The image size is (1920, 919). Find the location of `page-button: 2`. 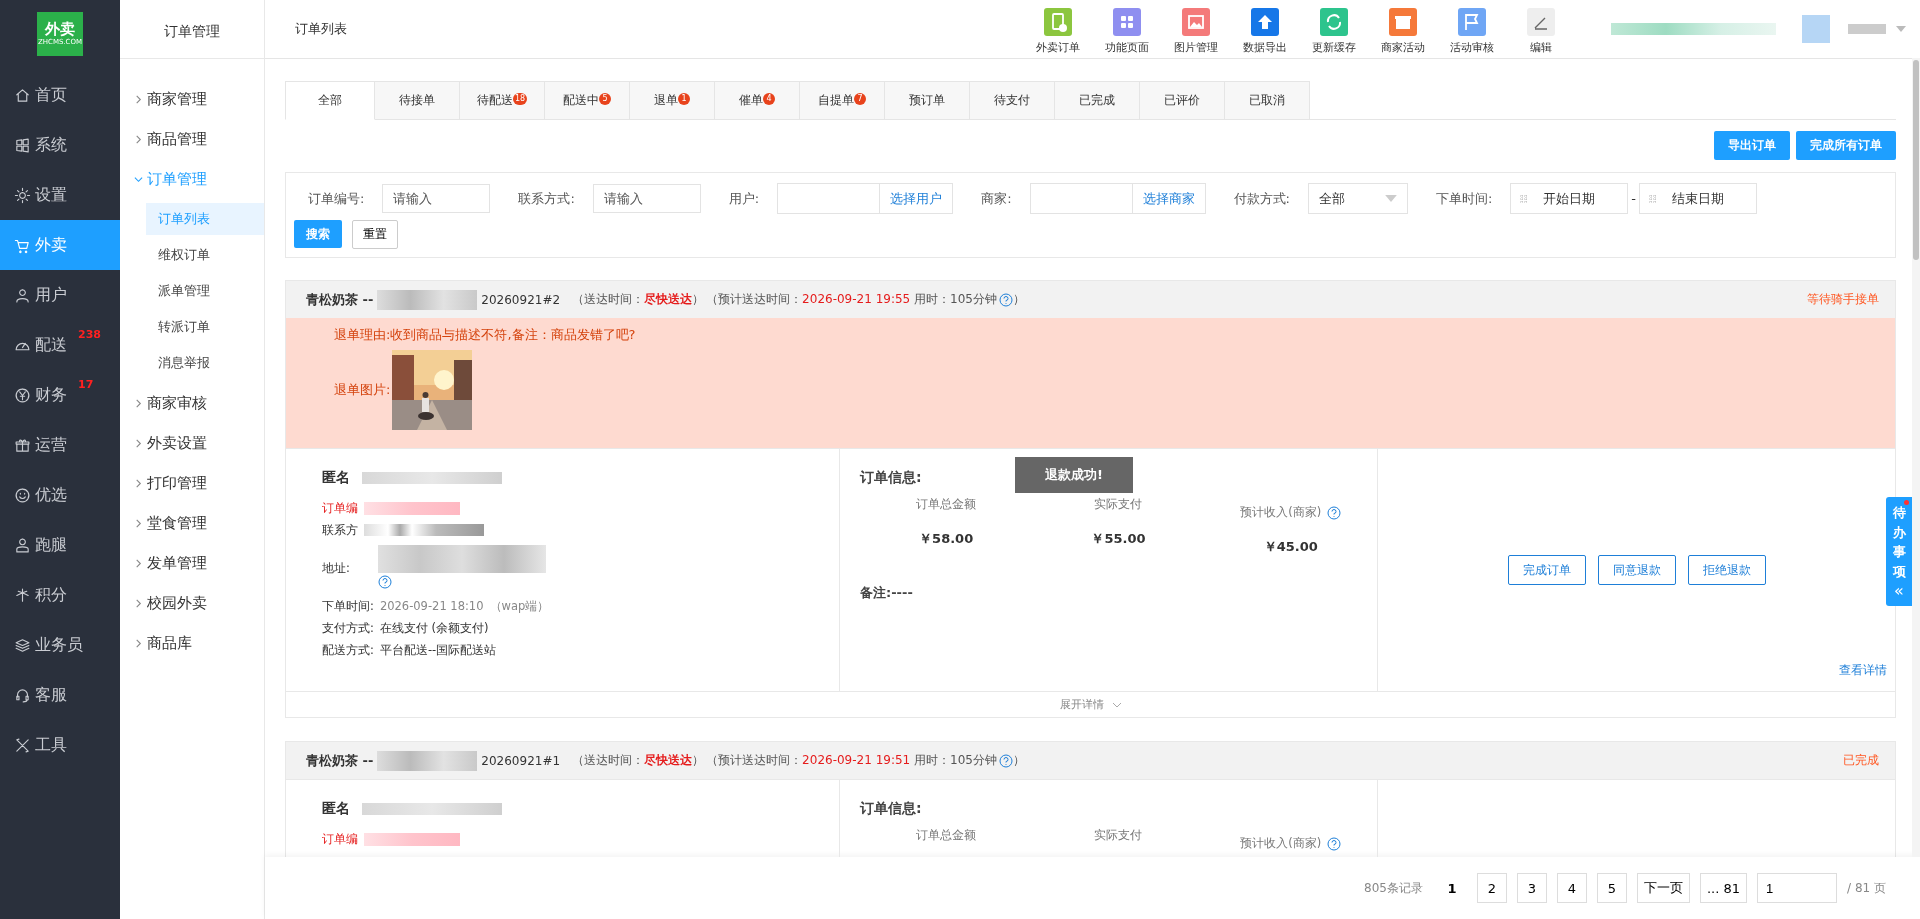

page-button: 2 is located at coordinates (1491, 888).